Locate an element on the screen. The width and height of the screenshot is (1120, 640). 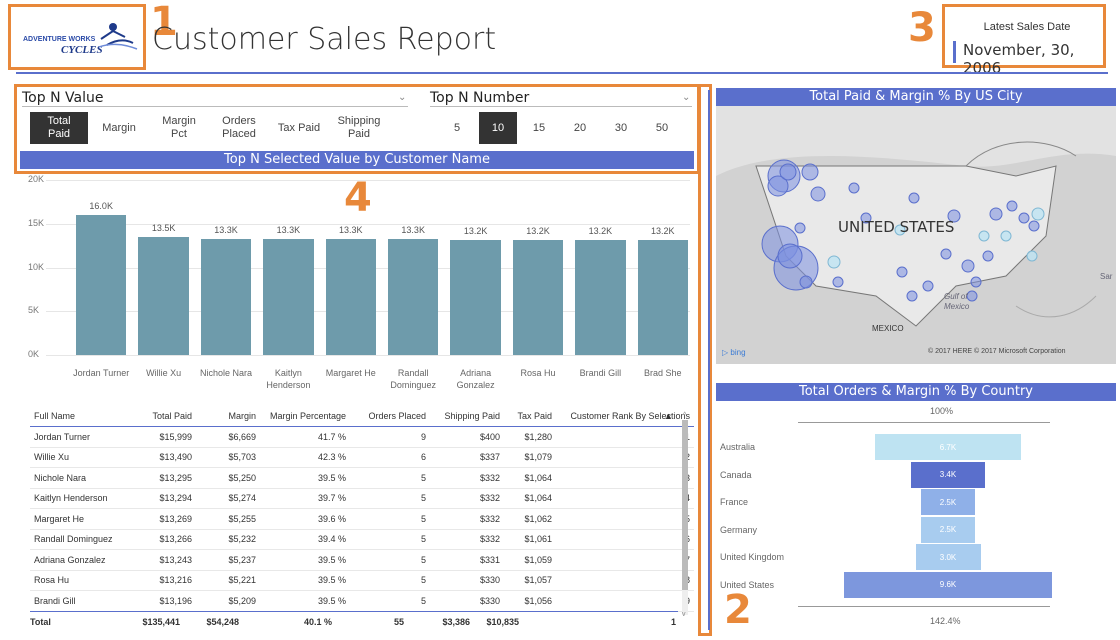
x-tick-label: Rosa Hu is located at coordinates (538, 373).